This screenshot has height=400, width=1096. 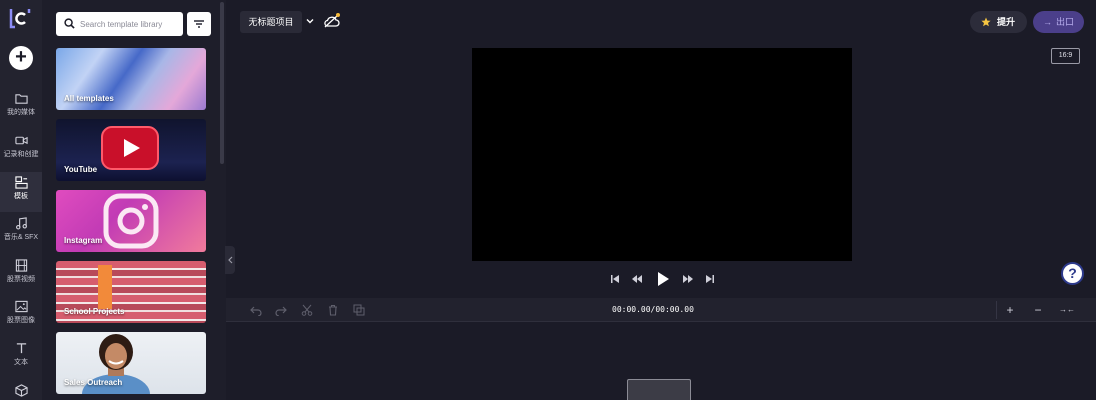 I want to click on template-card-all-templates: All templates, so click(x=131, y=79).